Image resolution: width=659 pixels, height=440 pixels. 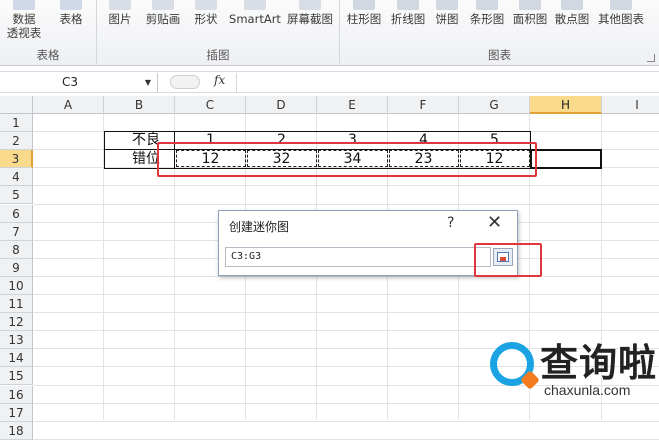 I want to click on row-header-5: 5, so click(x=16, y=195).